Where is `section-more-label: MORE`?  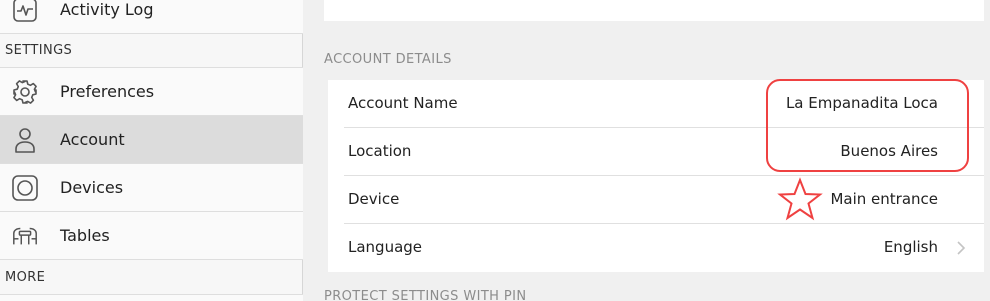
section-more-label: MORE is located at coordinates (25, 277).